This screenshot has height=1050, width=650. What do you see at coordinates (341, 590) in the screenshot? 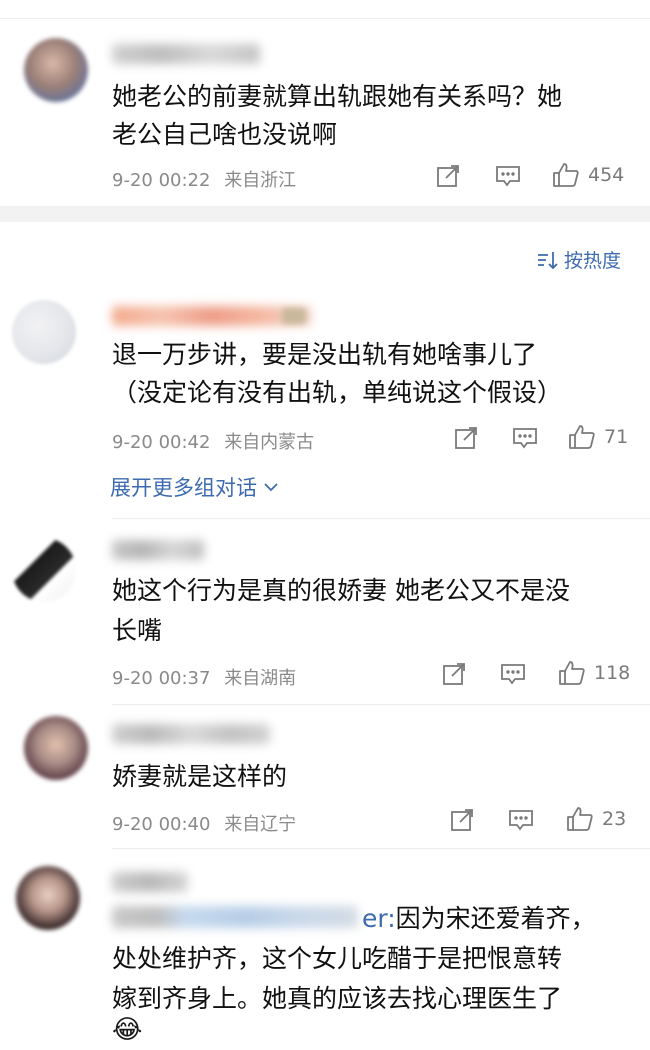
I see `comment-text-line-1: 她这个行为是真的很娇妻 她老公又不是没` at bounding box center [341, 590].